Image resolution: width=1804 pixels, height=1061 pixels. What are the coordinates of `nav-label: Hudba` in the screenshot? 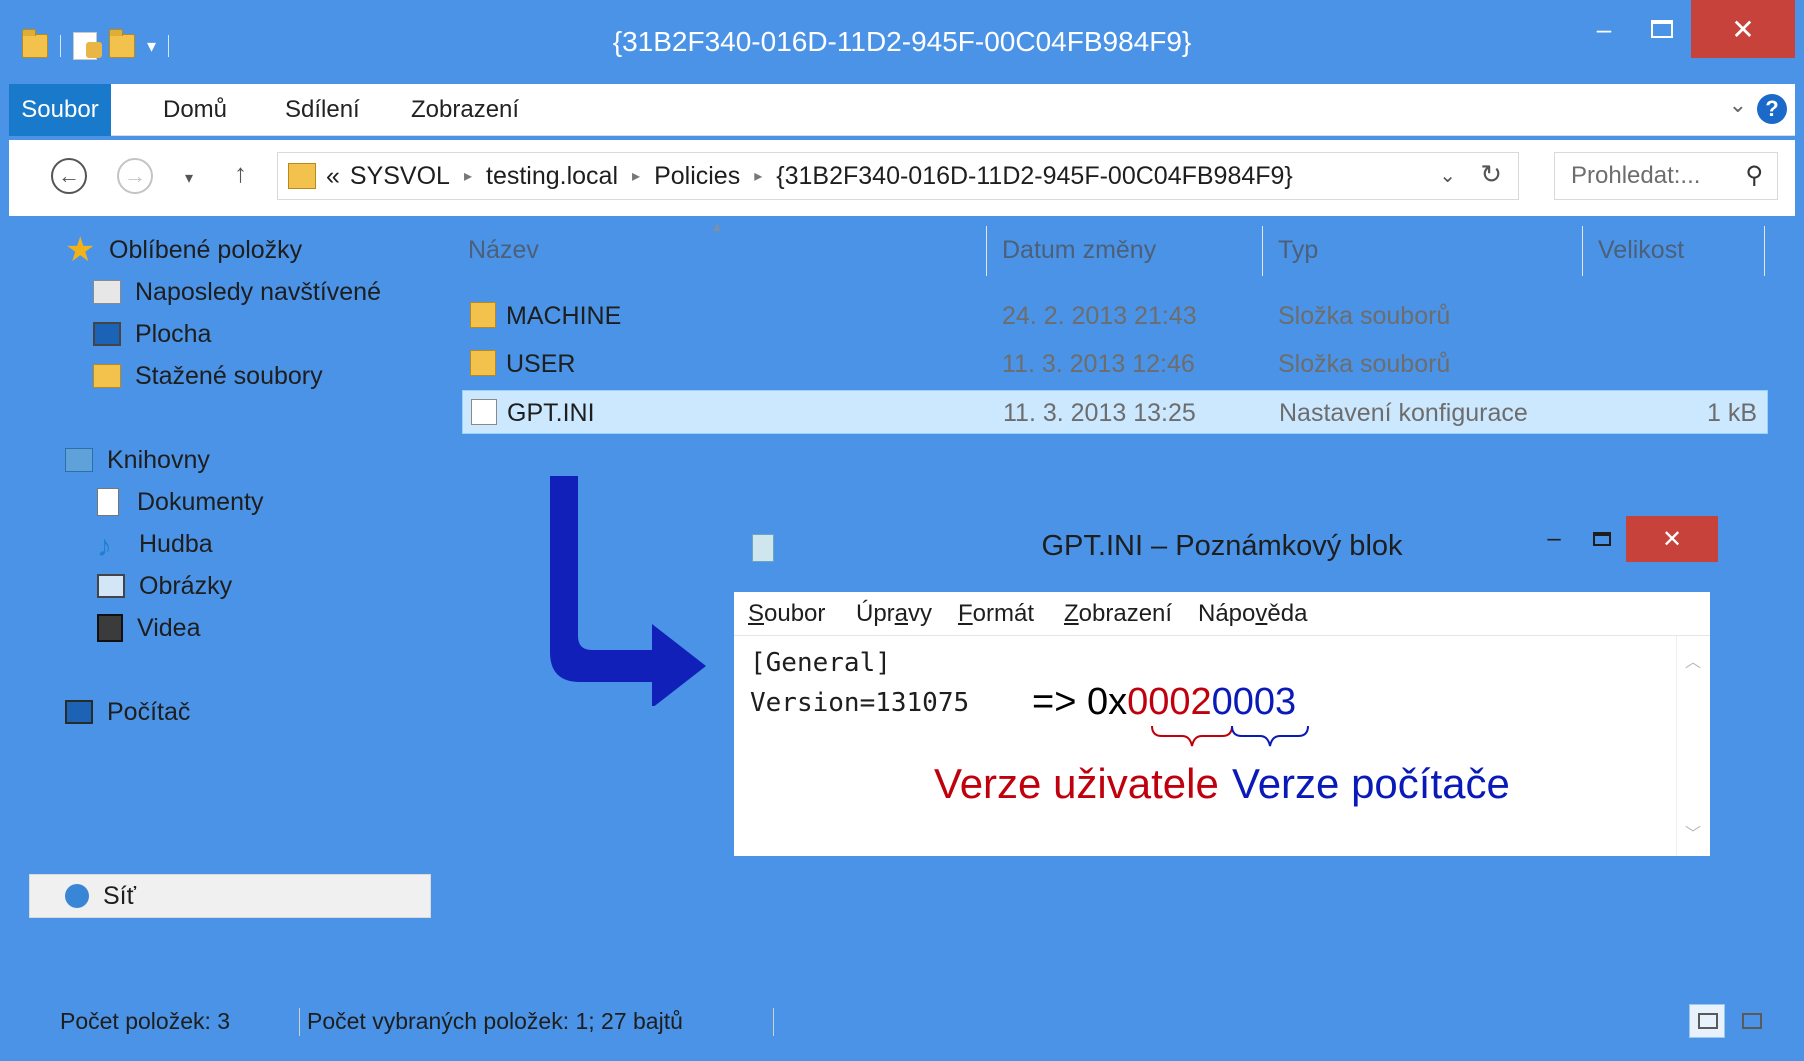 It's located at (176, 543).